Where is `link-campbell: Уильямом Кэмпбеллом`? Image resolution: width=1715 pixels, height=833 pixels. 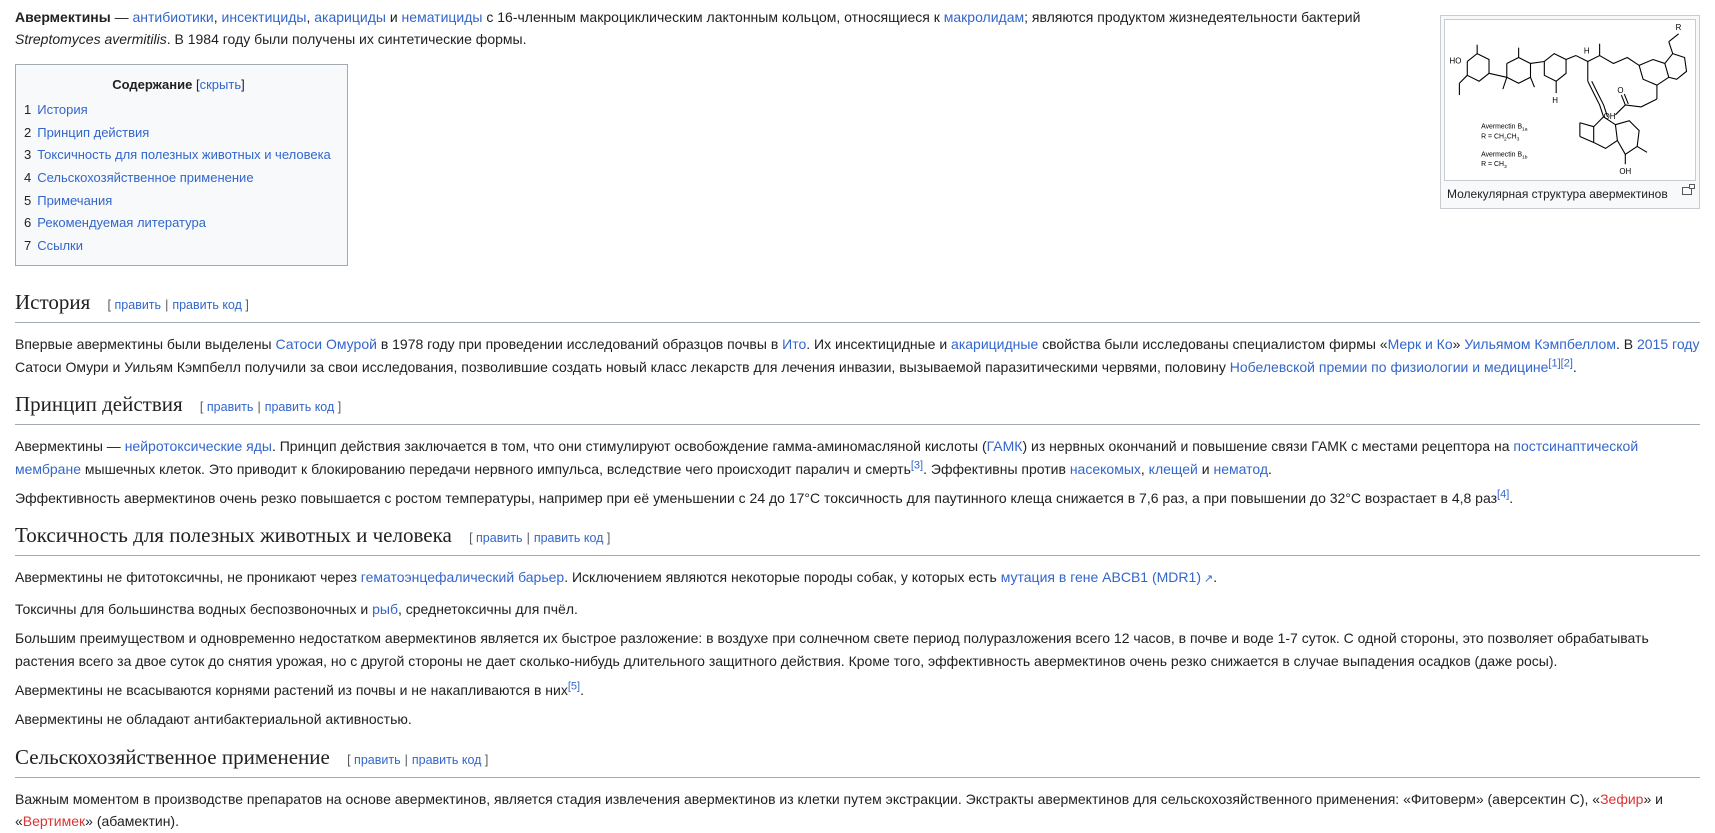 link-campbell: Уильямом Кэмпбеллом is located at coordinates (1540, 344).